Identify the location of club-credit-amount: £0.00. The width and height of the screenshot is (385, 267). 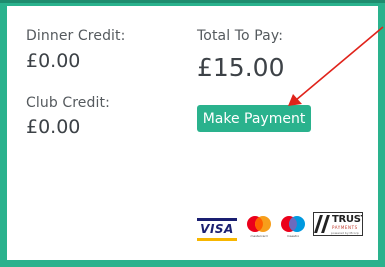
(53, 127).